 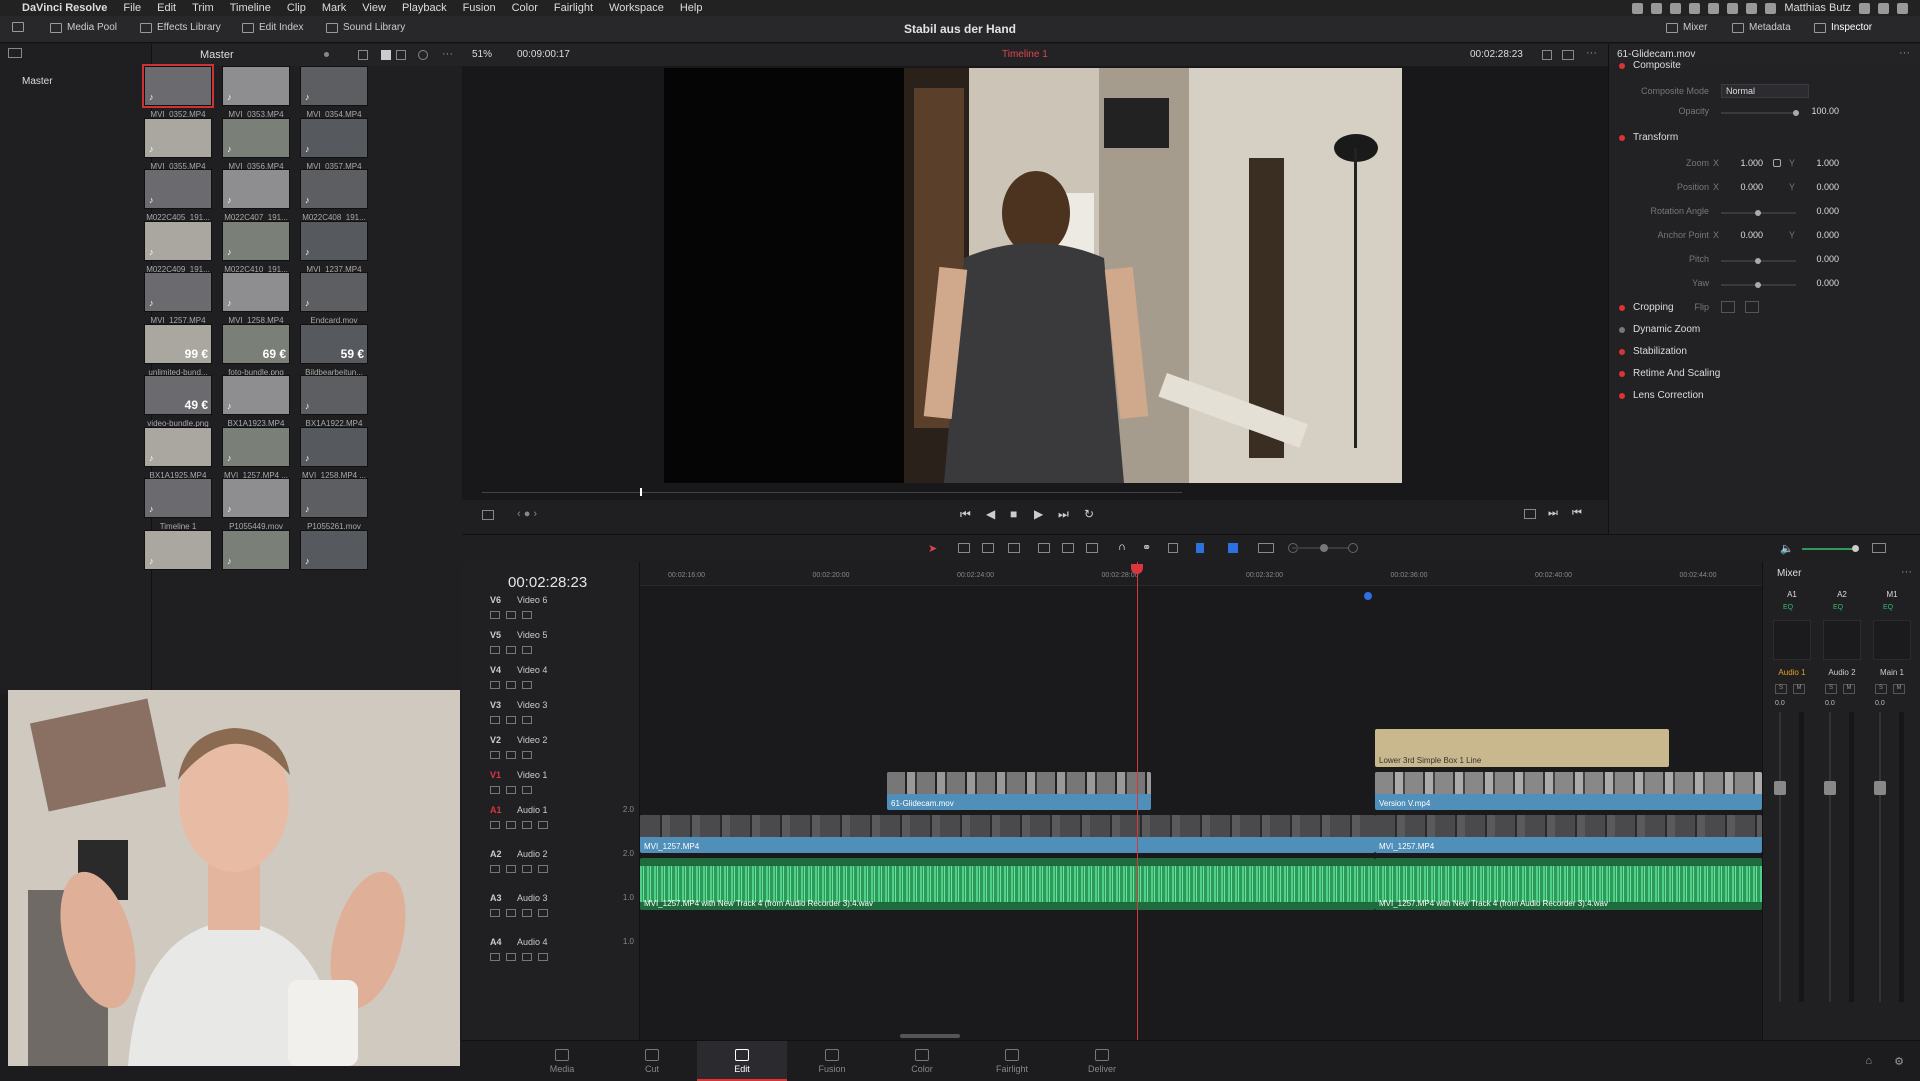 I want to click on track-id: A1, so click(x=496, y=810).